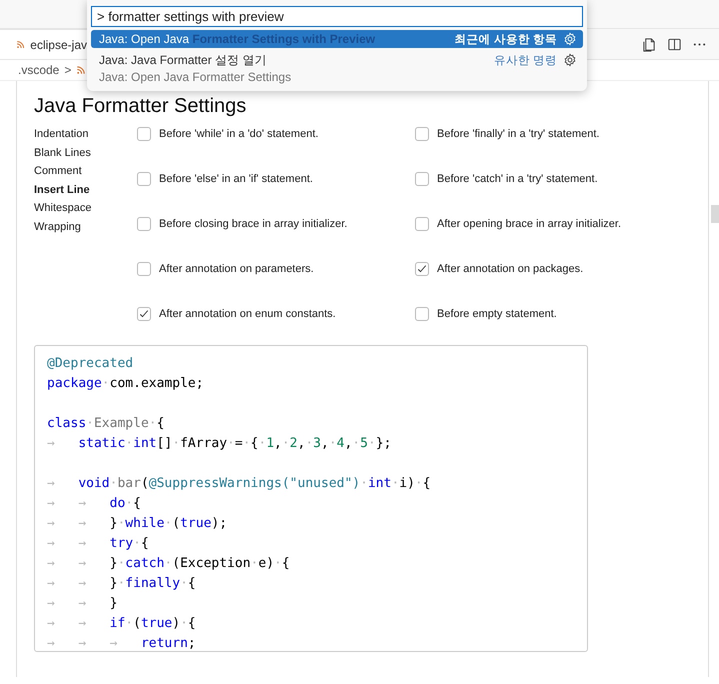 This screenshot has height=684, width=719. I want to click on code-line: → void·bar(@SuppressWarnings("unused")·int·i)·{, so click(239, 484).